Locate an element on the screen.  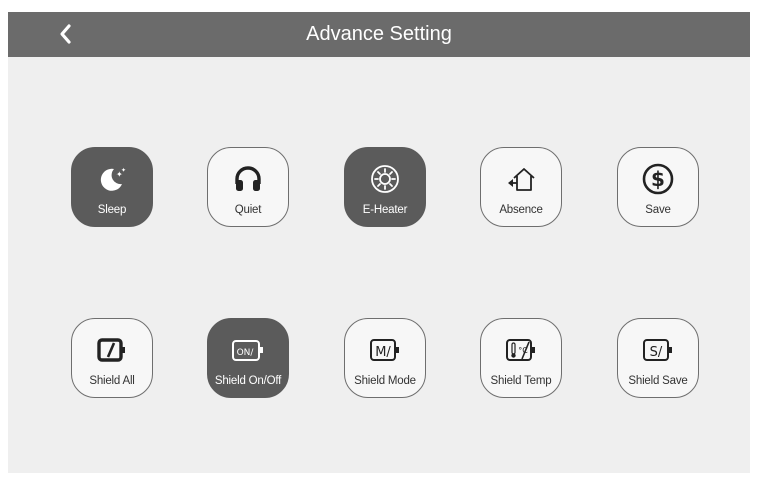
shield-mode-badge: M/ is located at coordinates (383, 352).